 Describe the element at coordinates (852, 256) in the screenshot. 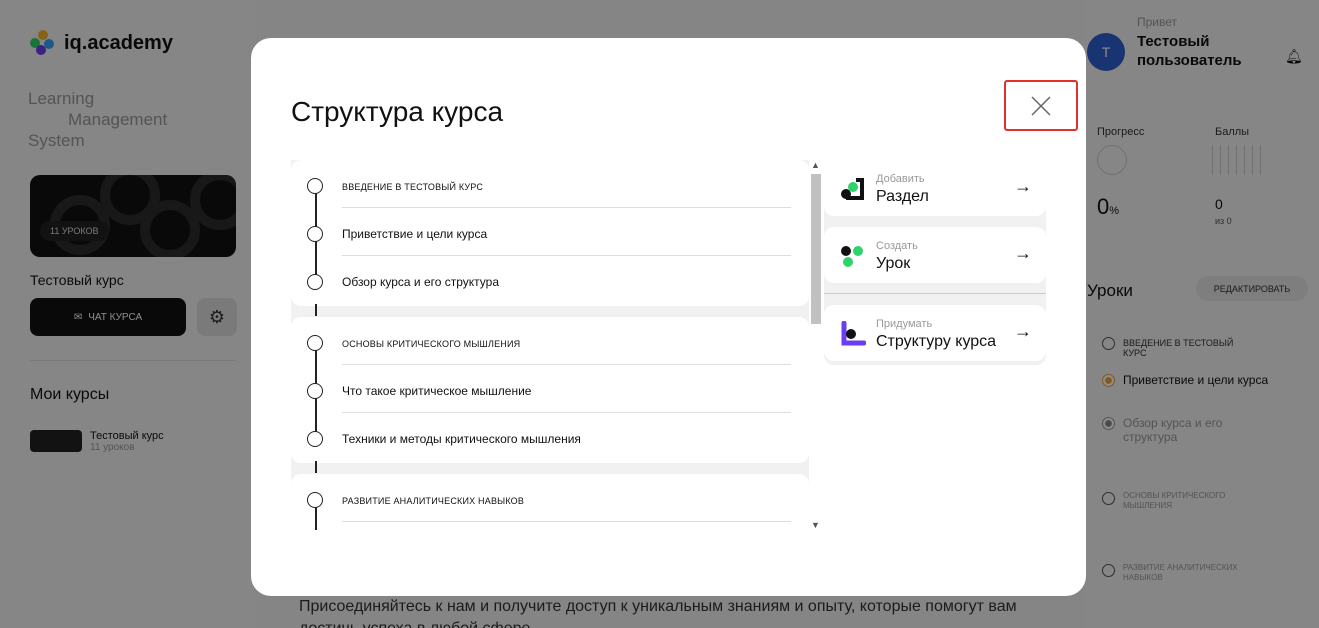

I see `lesson-icon` at that location.